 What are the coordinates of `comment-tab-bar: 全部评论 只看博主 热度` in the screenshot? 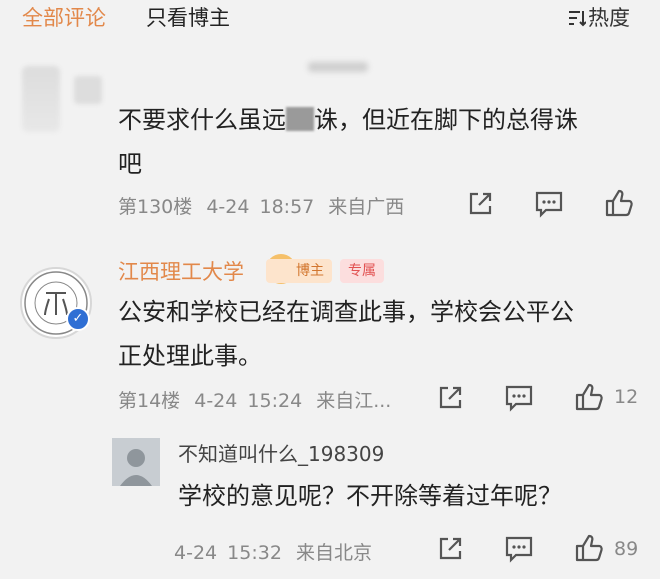 It's located at (330, 17).